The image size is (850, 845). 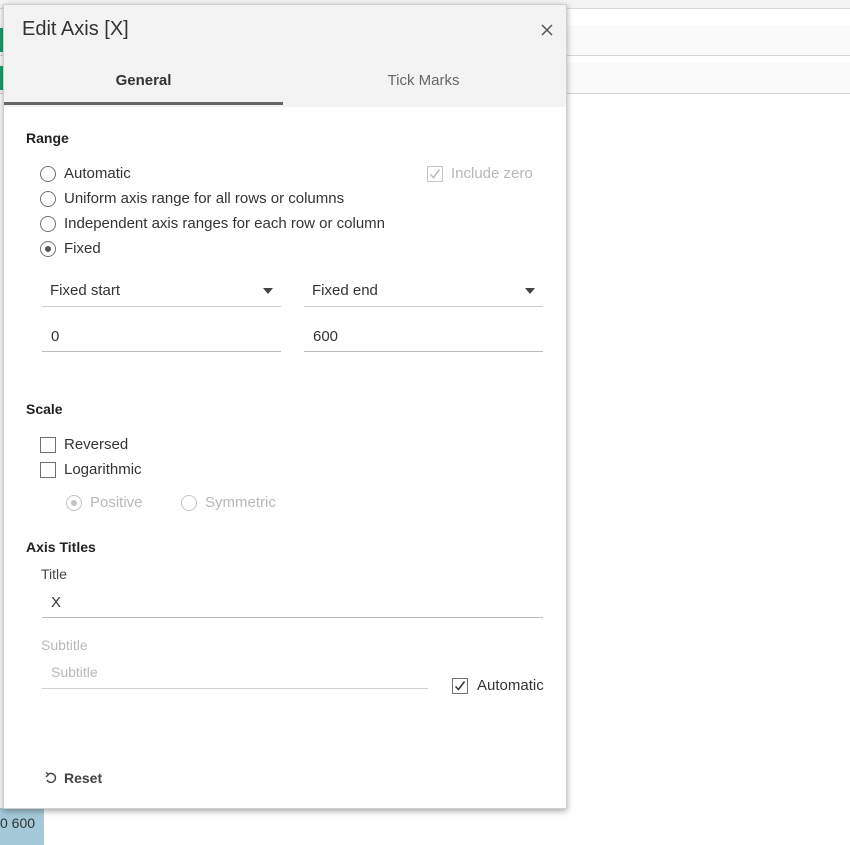 I want to click on fixed-start-value: 0, so click(x=55, y=336).